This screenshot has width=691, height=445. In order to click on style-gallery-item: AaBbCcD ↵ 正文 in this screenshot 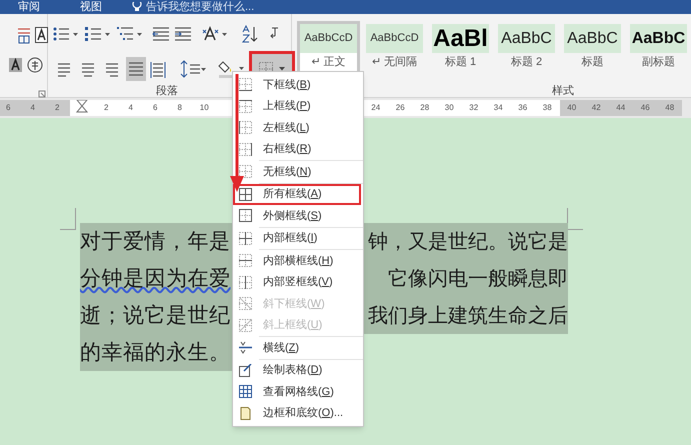, I will do `click(328, 47)`.